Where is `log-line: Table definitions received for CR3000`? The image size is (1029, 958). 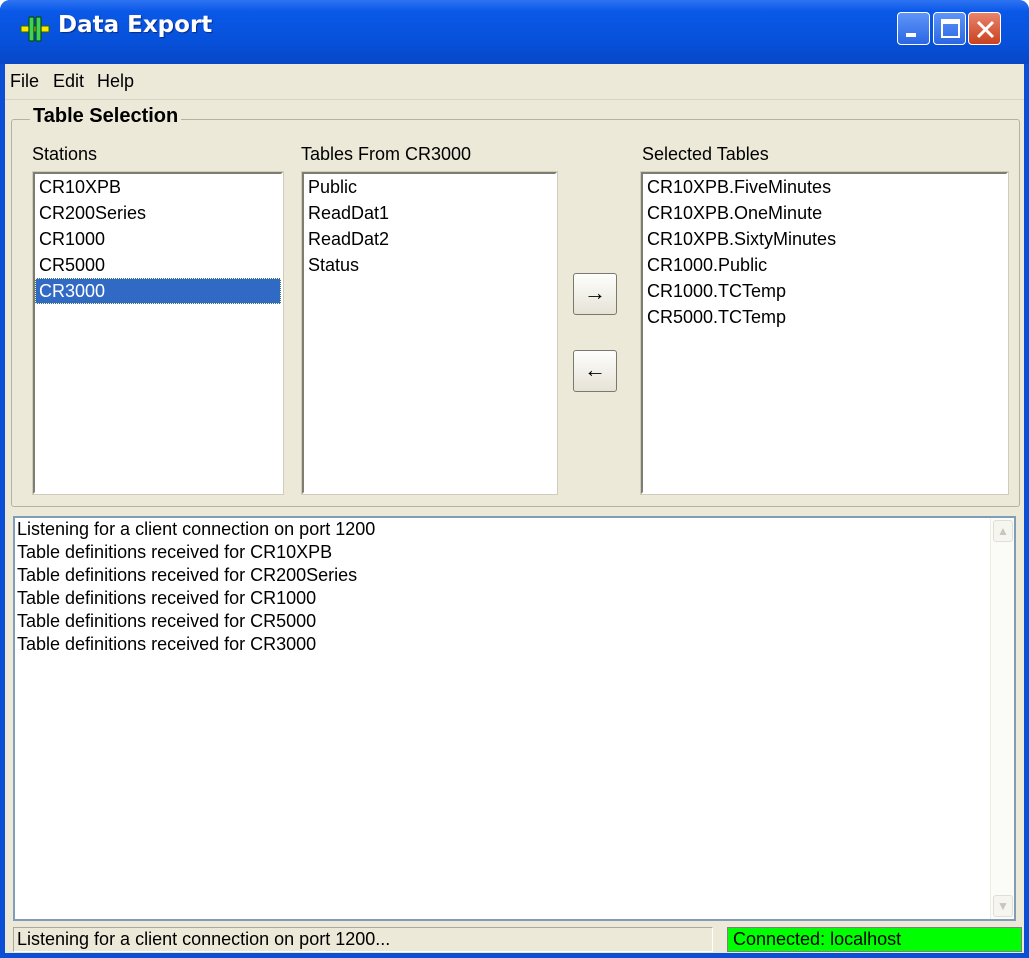 log-line: Table definitions received for CR3000 is located at coordinates (167, 644).